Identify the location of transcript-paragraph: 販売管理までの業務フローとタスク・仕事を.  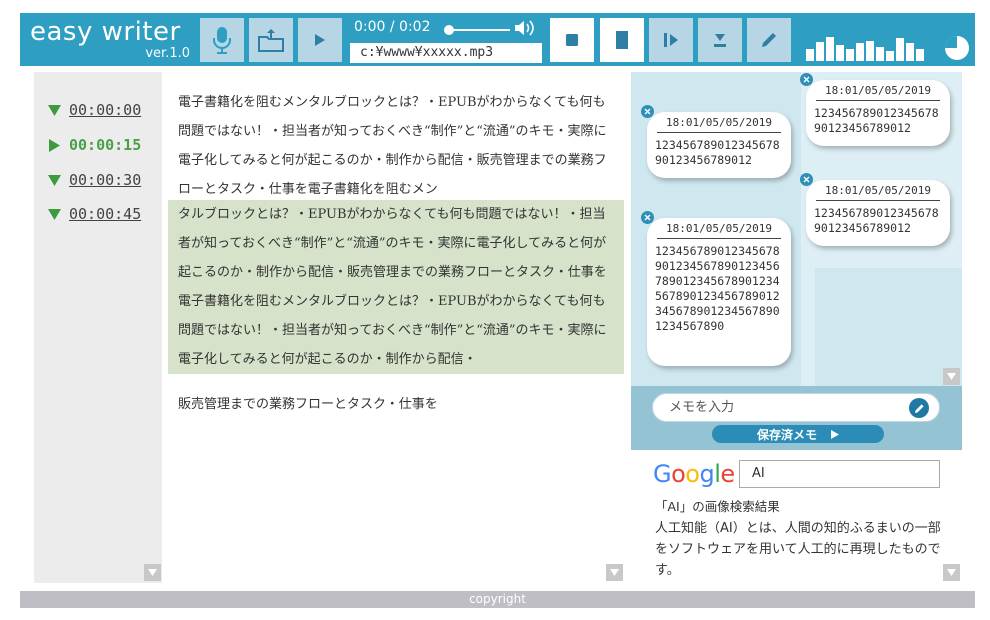
(396, 404).